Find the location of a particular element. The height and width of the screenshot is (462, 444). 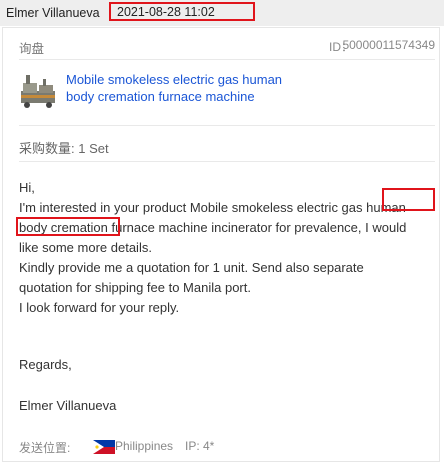

philippines-flag-icon is located at coordinates (104, 447).